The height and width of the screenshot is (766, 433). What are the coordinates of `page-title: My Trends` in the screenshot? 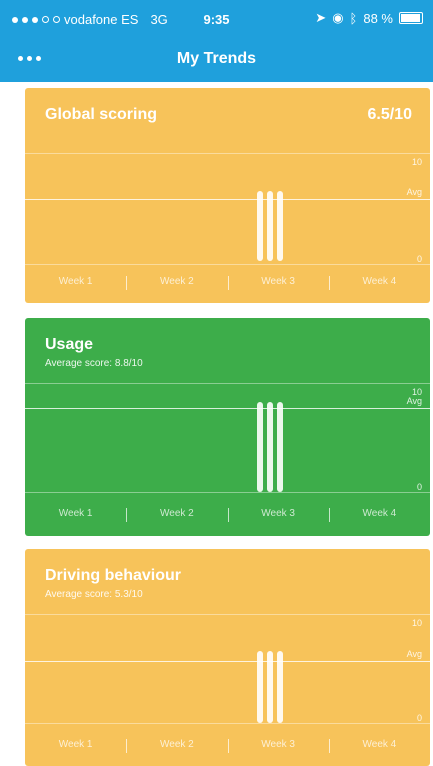 It's located at (216, 58).